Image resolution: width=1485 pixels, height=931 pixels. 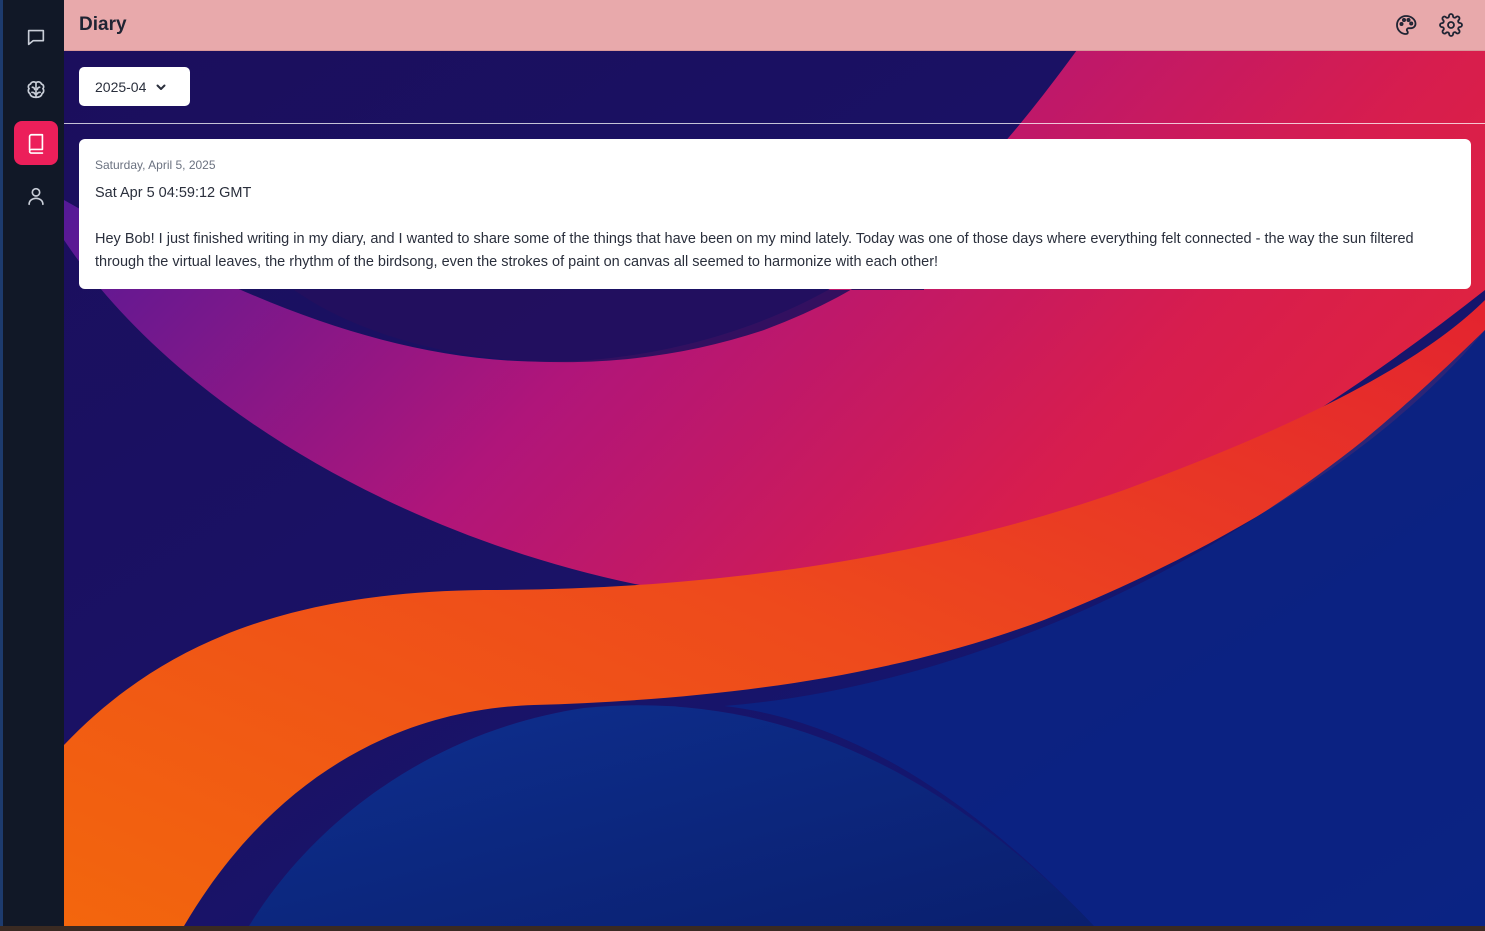 I want to click on settings-button, so click(x=1451, y=25).